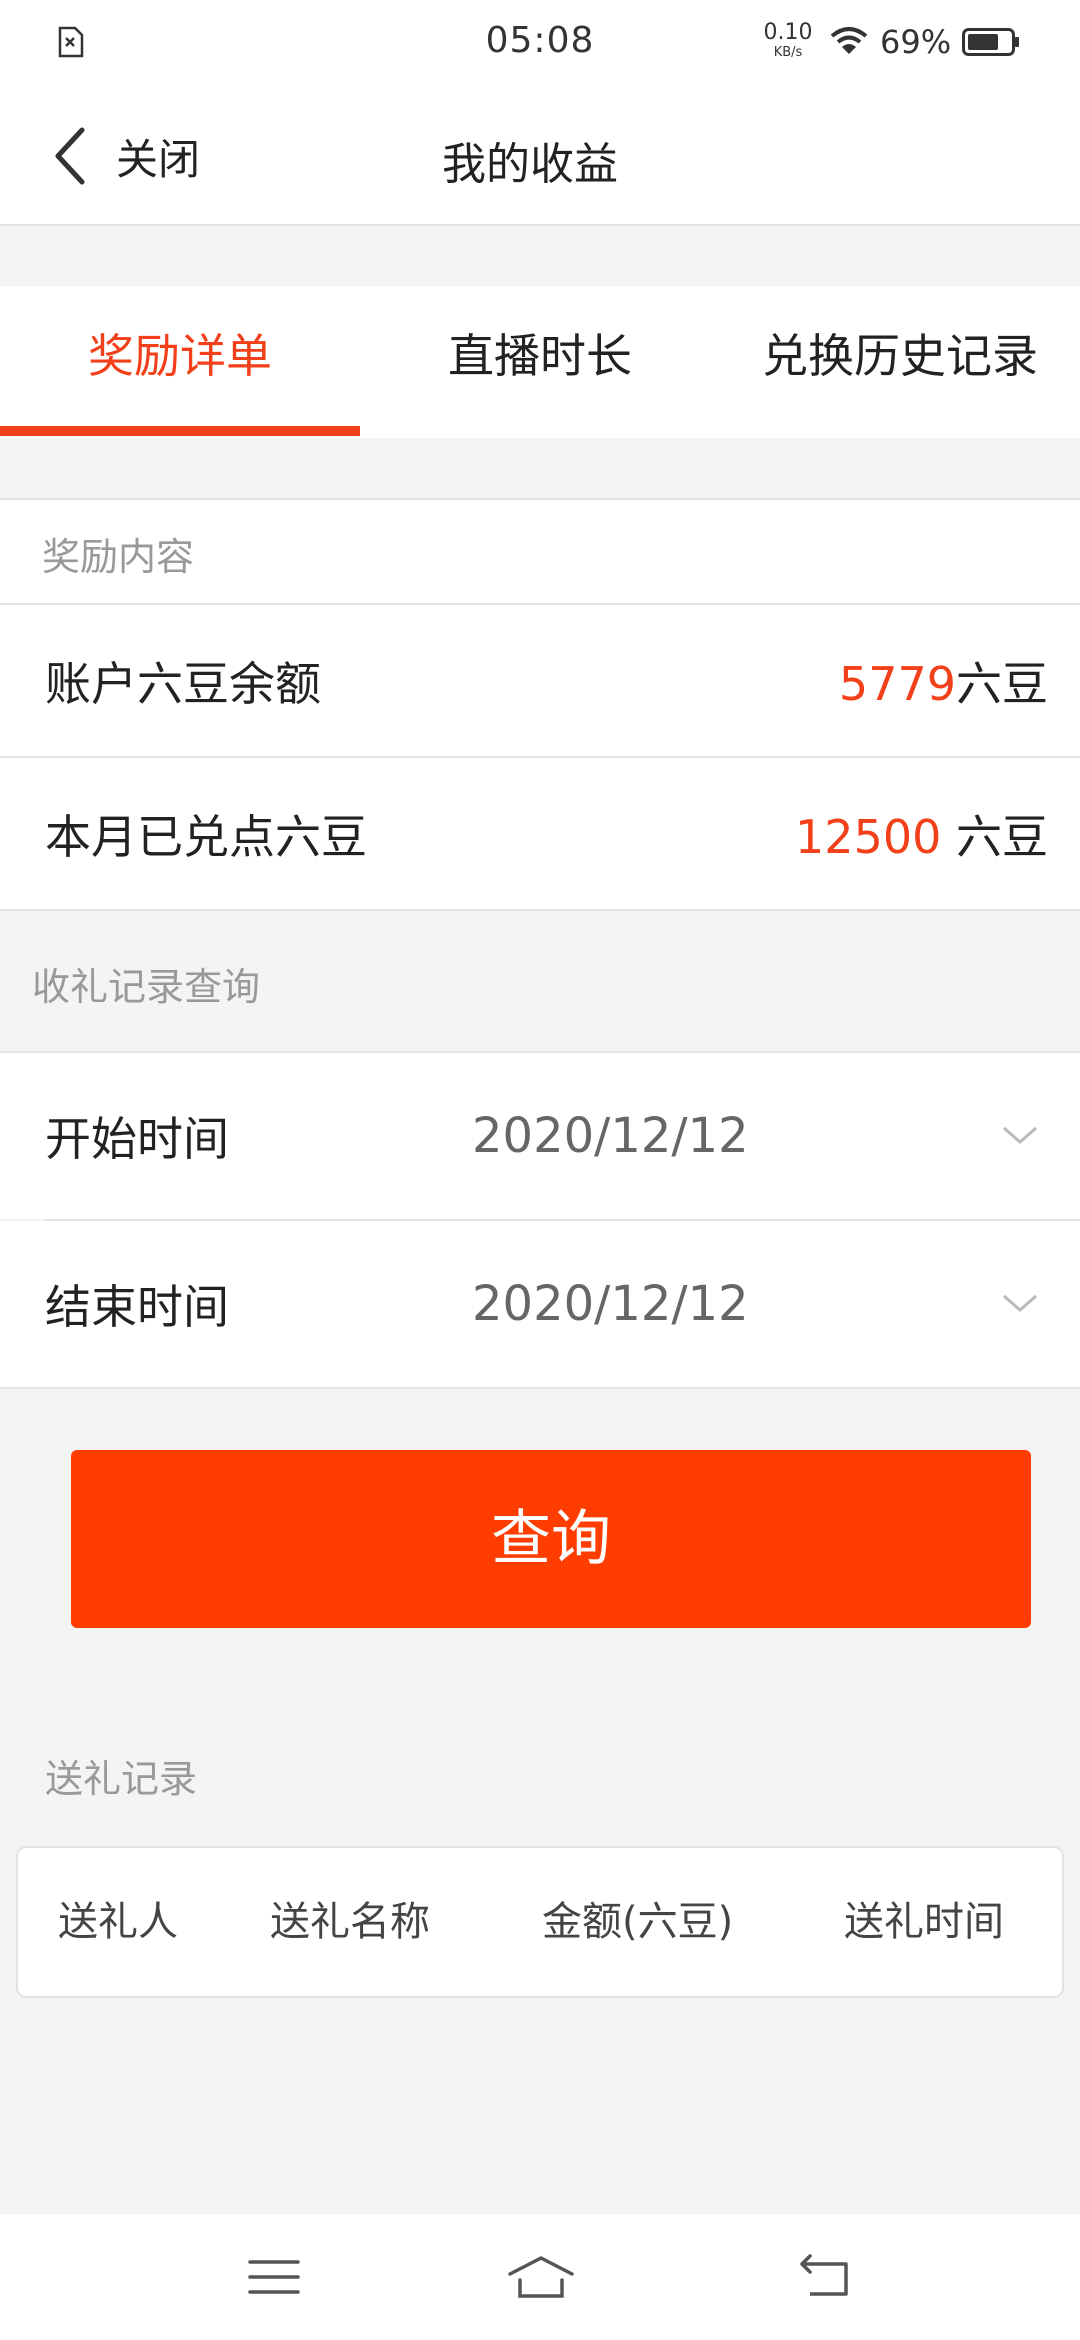 This screenshot has height=2340, width=1080. I want to click on monthly-value: 12500 六豆, so click(921, 834).